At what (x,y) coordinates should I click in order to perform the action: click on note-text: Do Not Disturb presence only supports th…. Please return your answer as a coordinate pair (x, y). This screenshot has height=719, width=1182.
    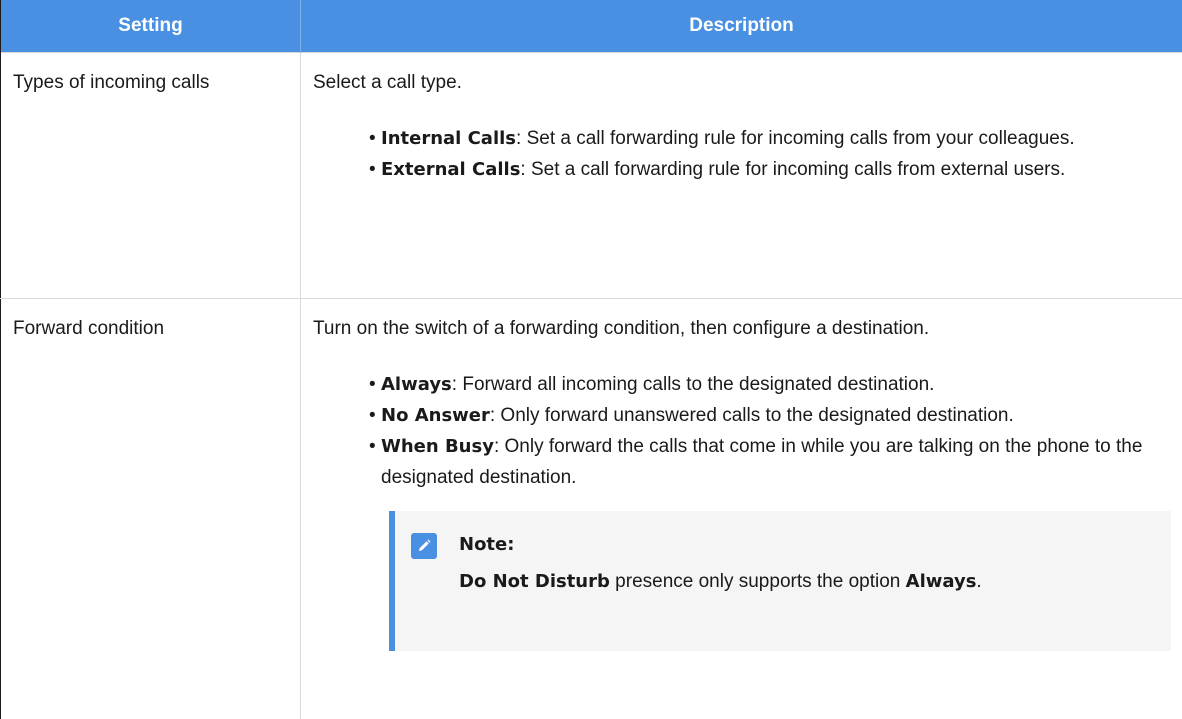
    Looking at the image, I should click on (720, 582).